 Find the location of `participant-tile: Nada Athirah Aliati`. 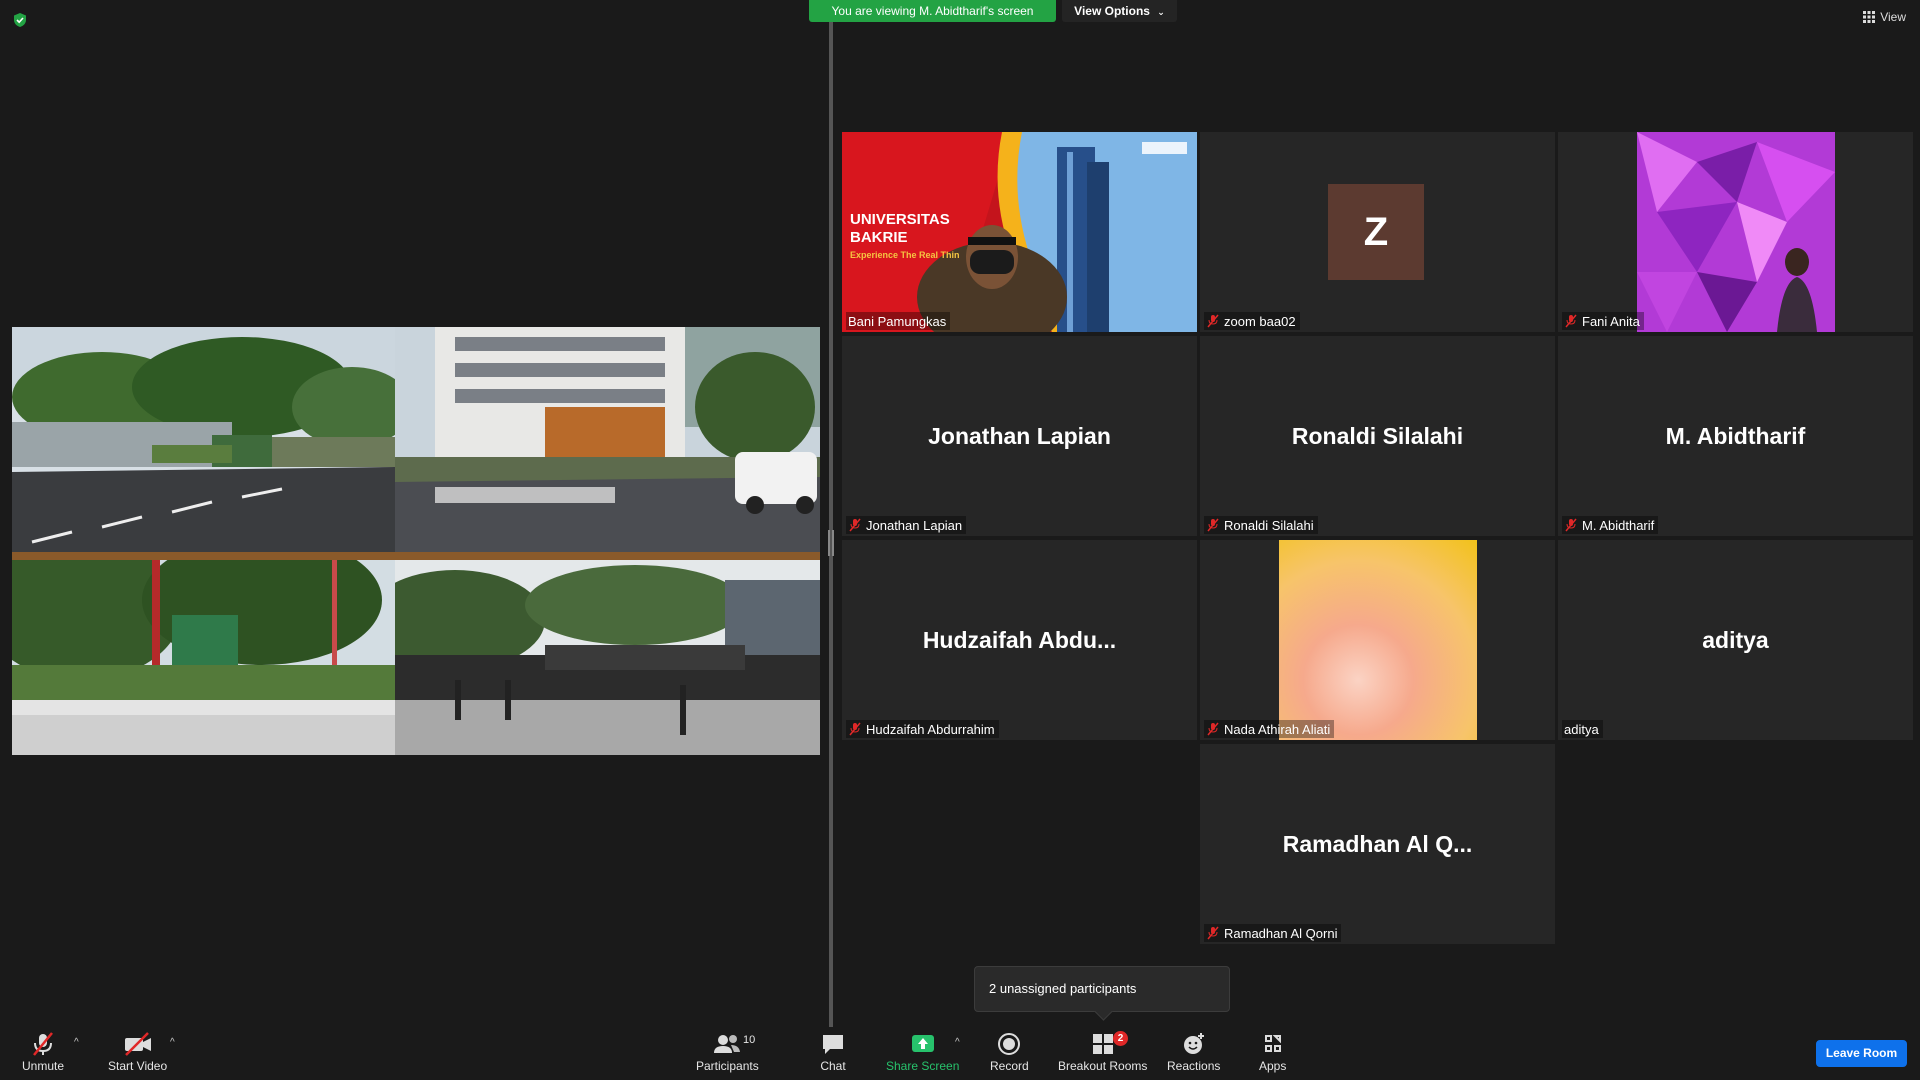

participant-tile: Nada Athirah Aliati is located at coordinates (1377, 640).